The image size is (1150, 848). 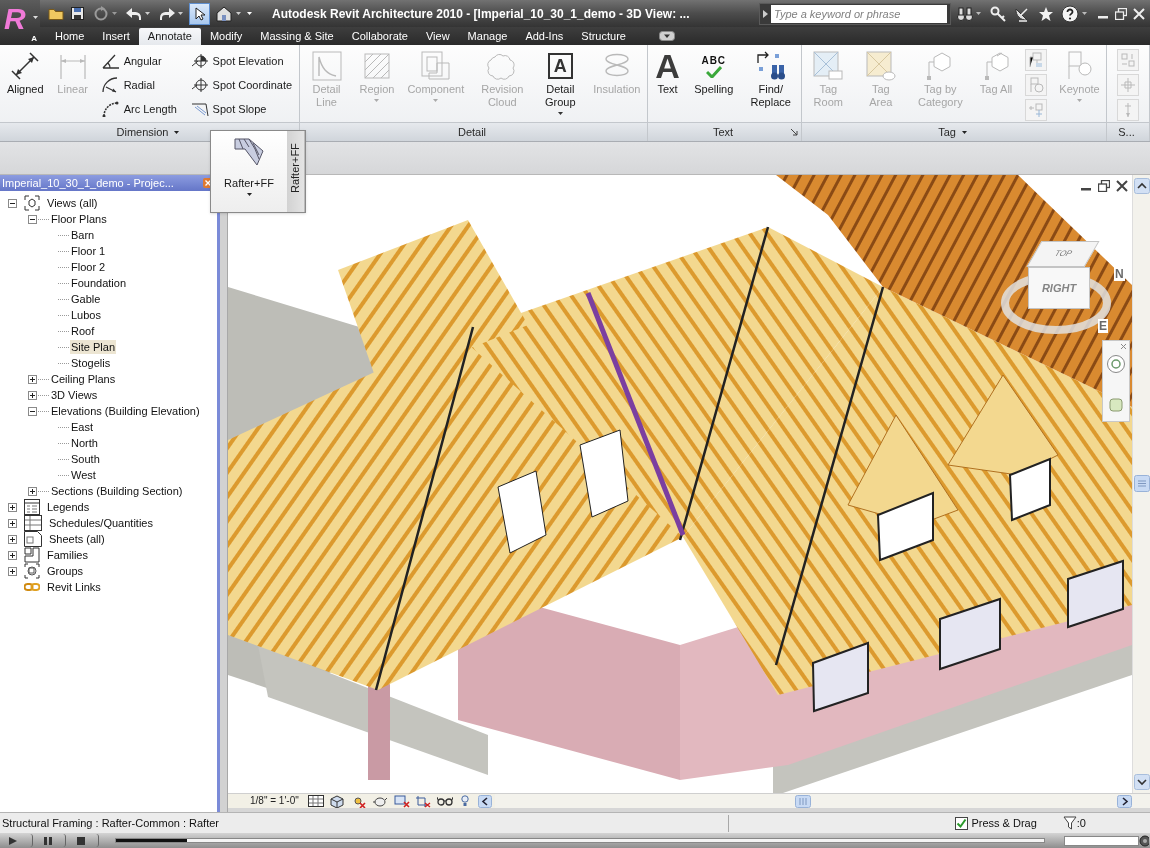 I want to click on redo-icon, so click(x=167, y=13).